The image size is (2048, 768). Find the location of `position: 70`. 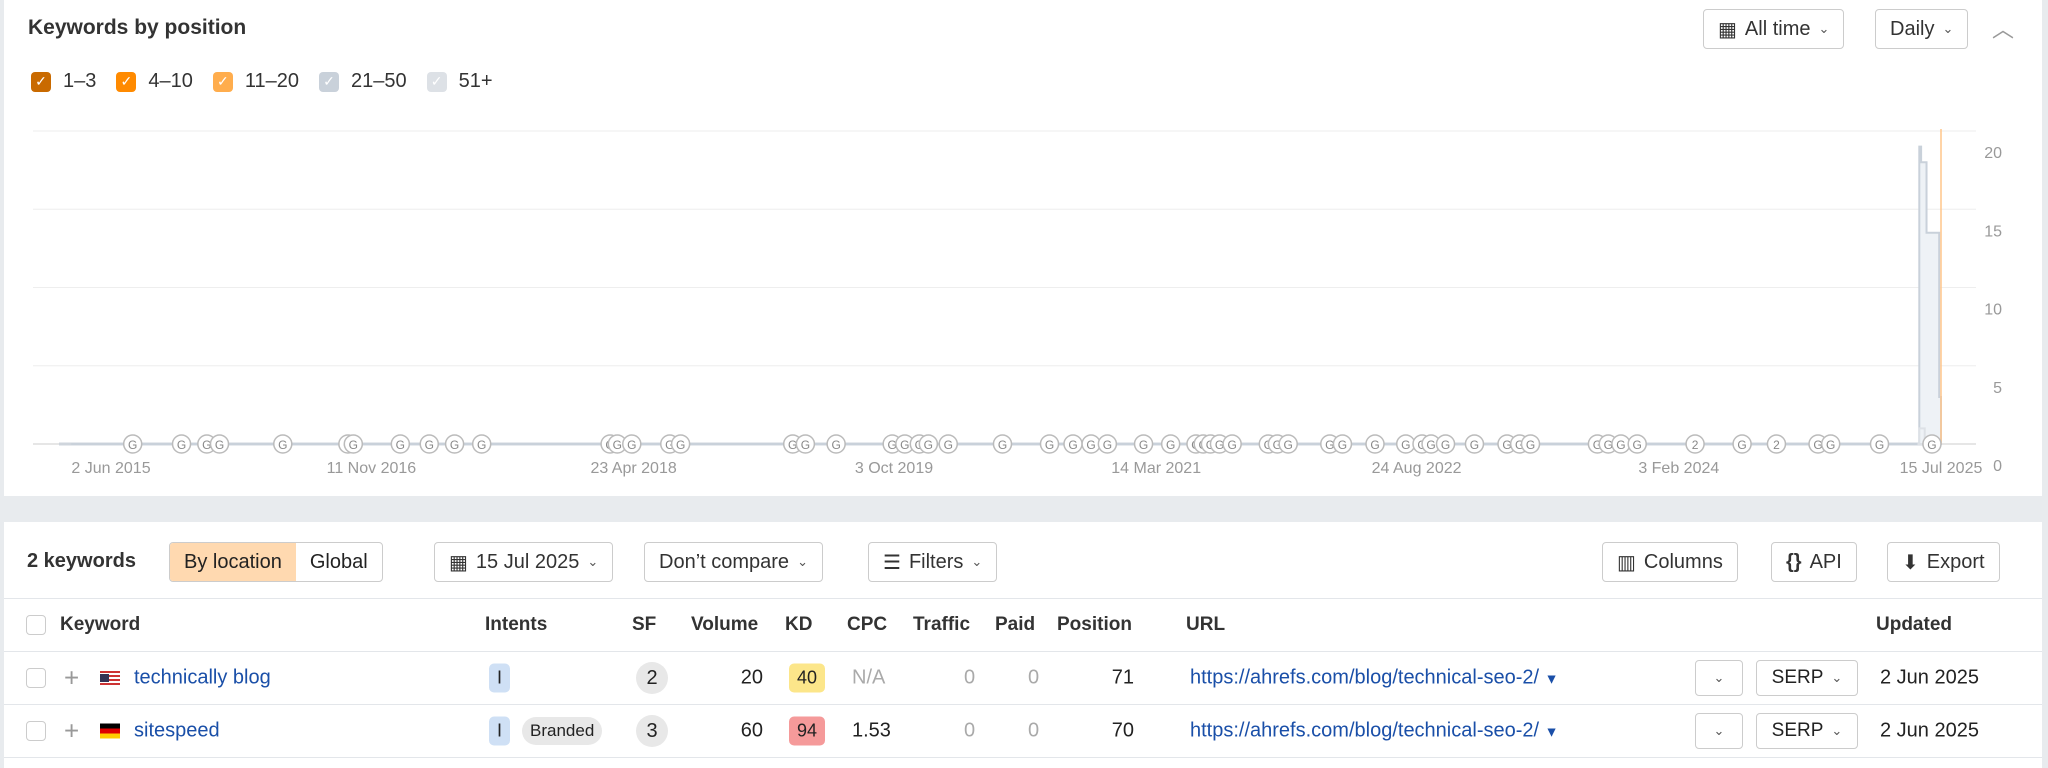

position: 70 is located at coordinates (1122, 730).